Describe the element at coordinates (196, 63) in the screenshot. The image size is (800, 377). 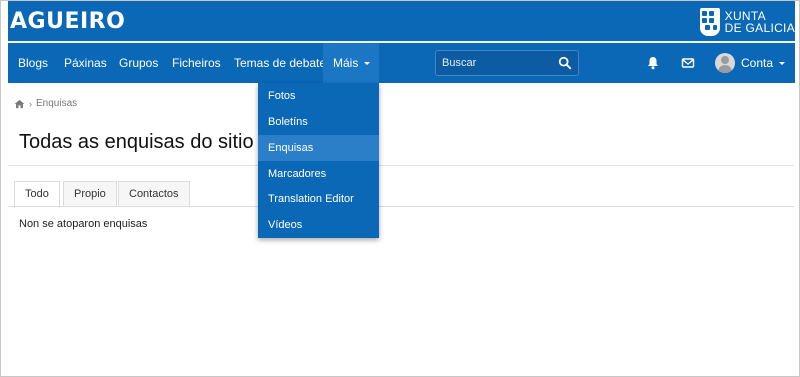
I see `nav-item-ficheiros: Ficheiros` at that location.